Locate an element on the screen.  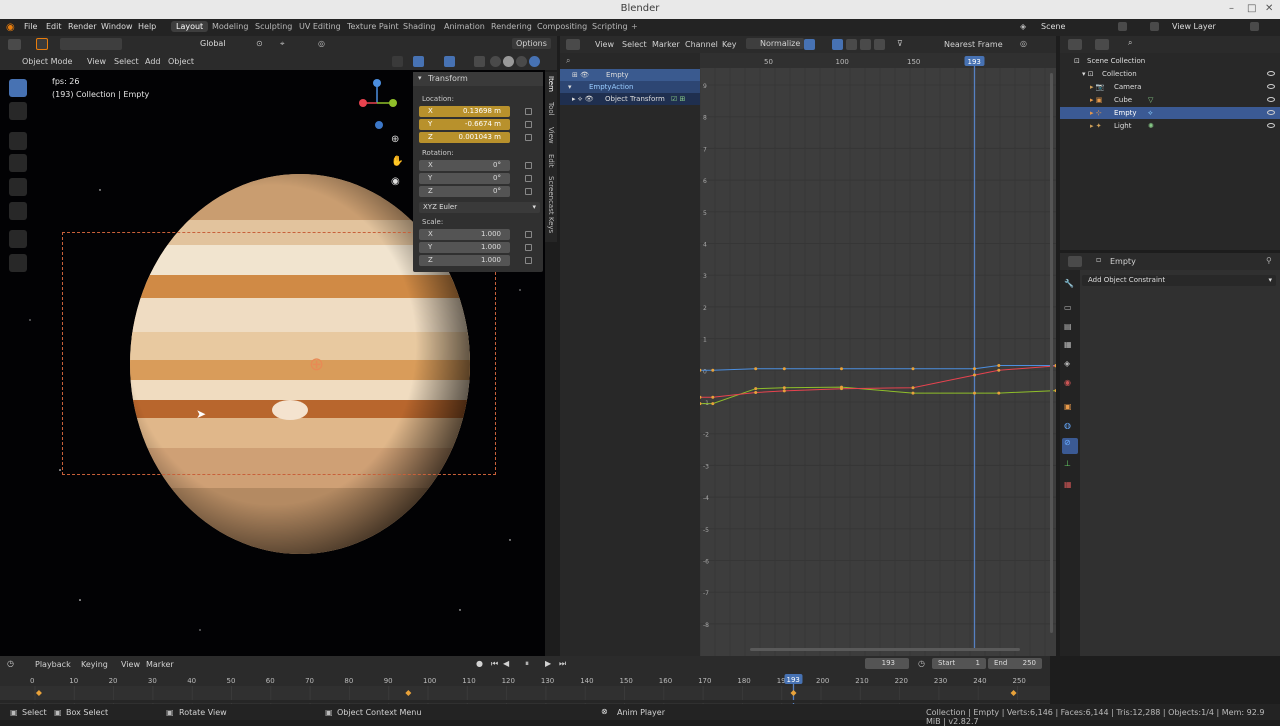
pin-icon: ⚲ is located at coordinates (1269, 260).